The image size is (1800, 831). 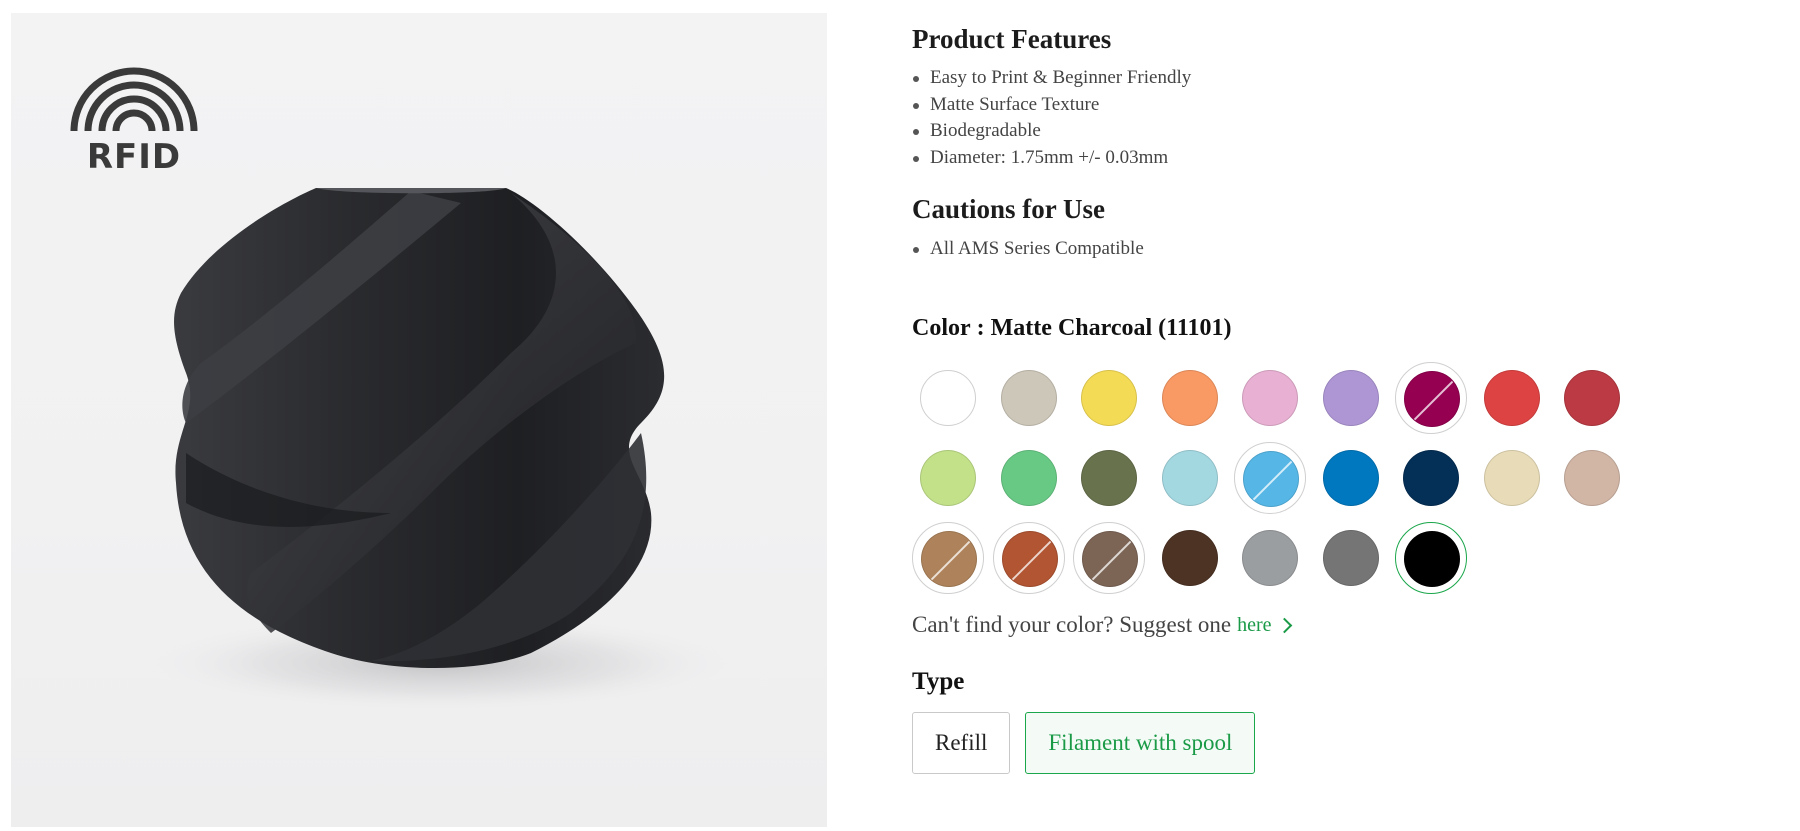 I want to click on suggest-color-line: Can't find your color? Suggest one here, so click(x=1342, y=625).